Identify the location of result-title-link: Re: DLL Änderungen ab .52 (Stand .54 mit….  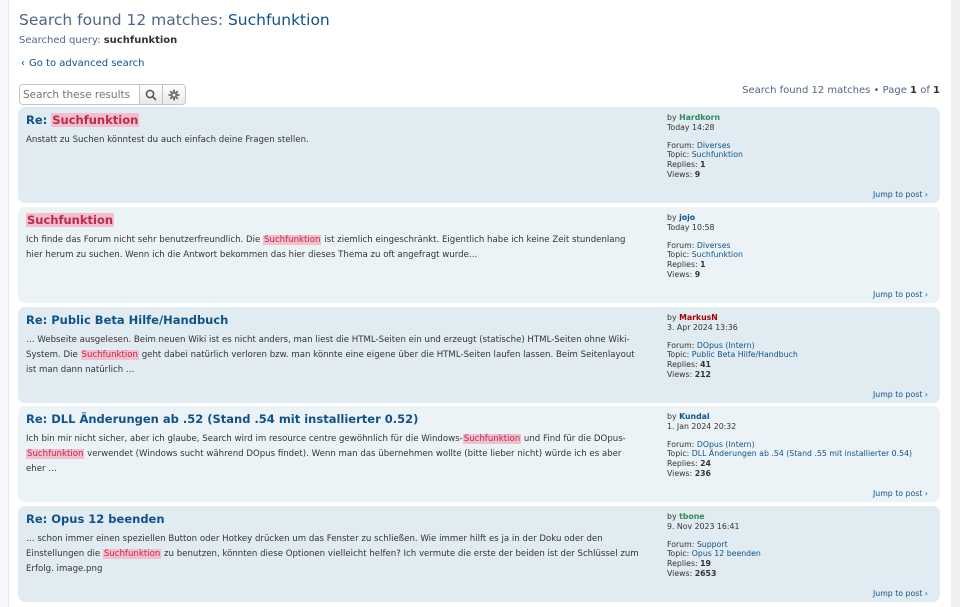
(222, 419).